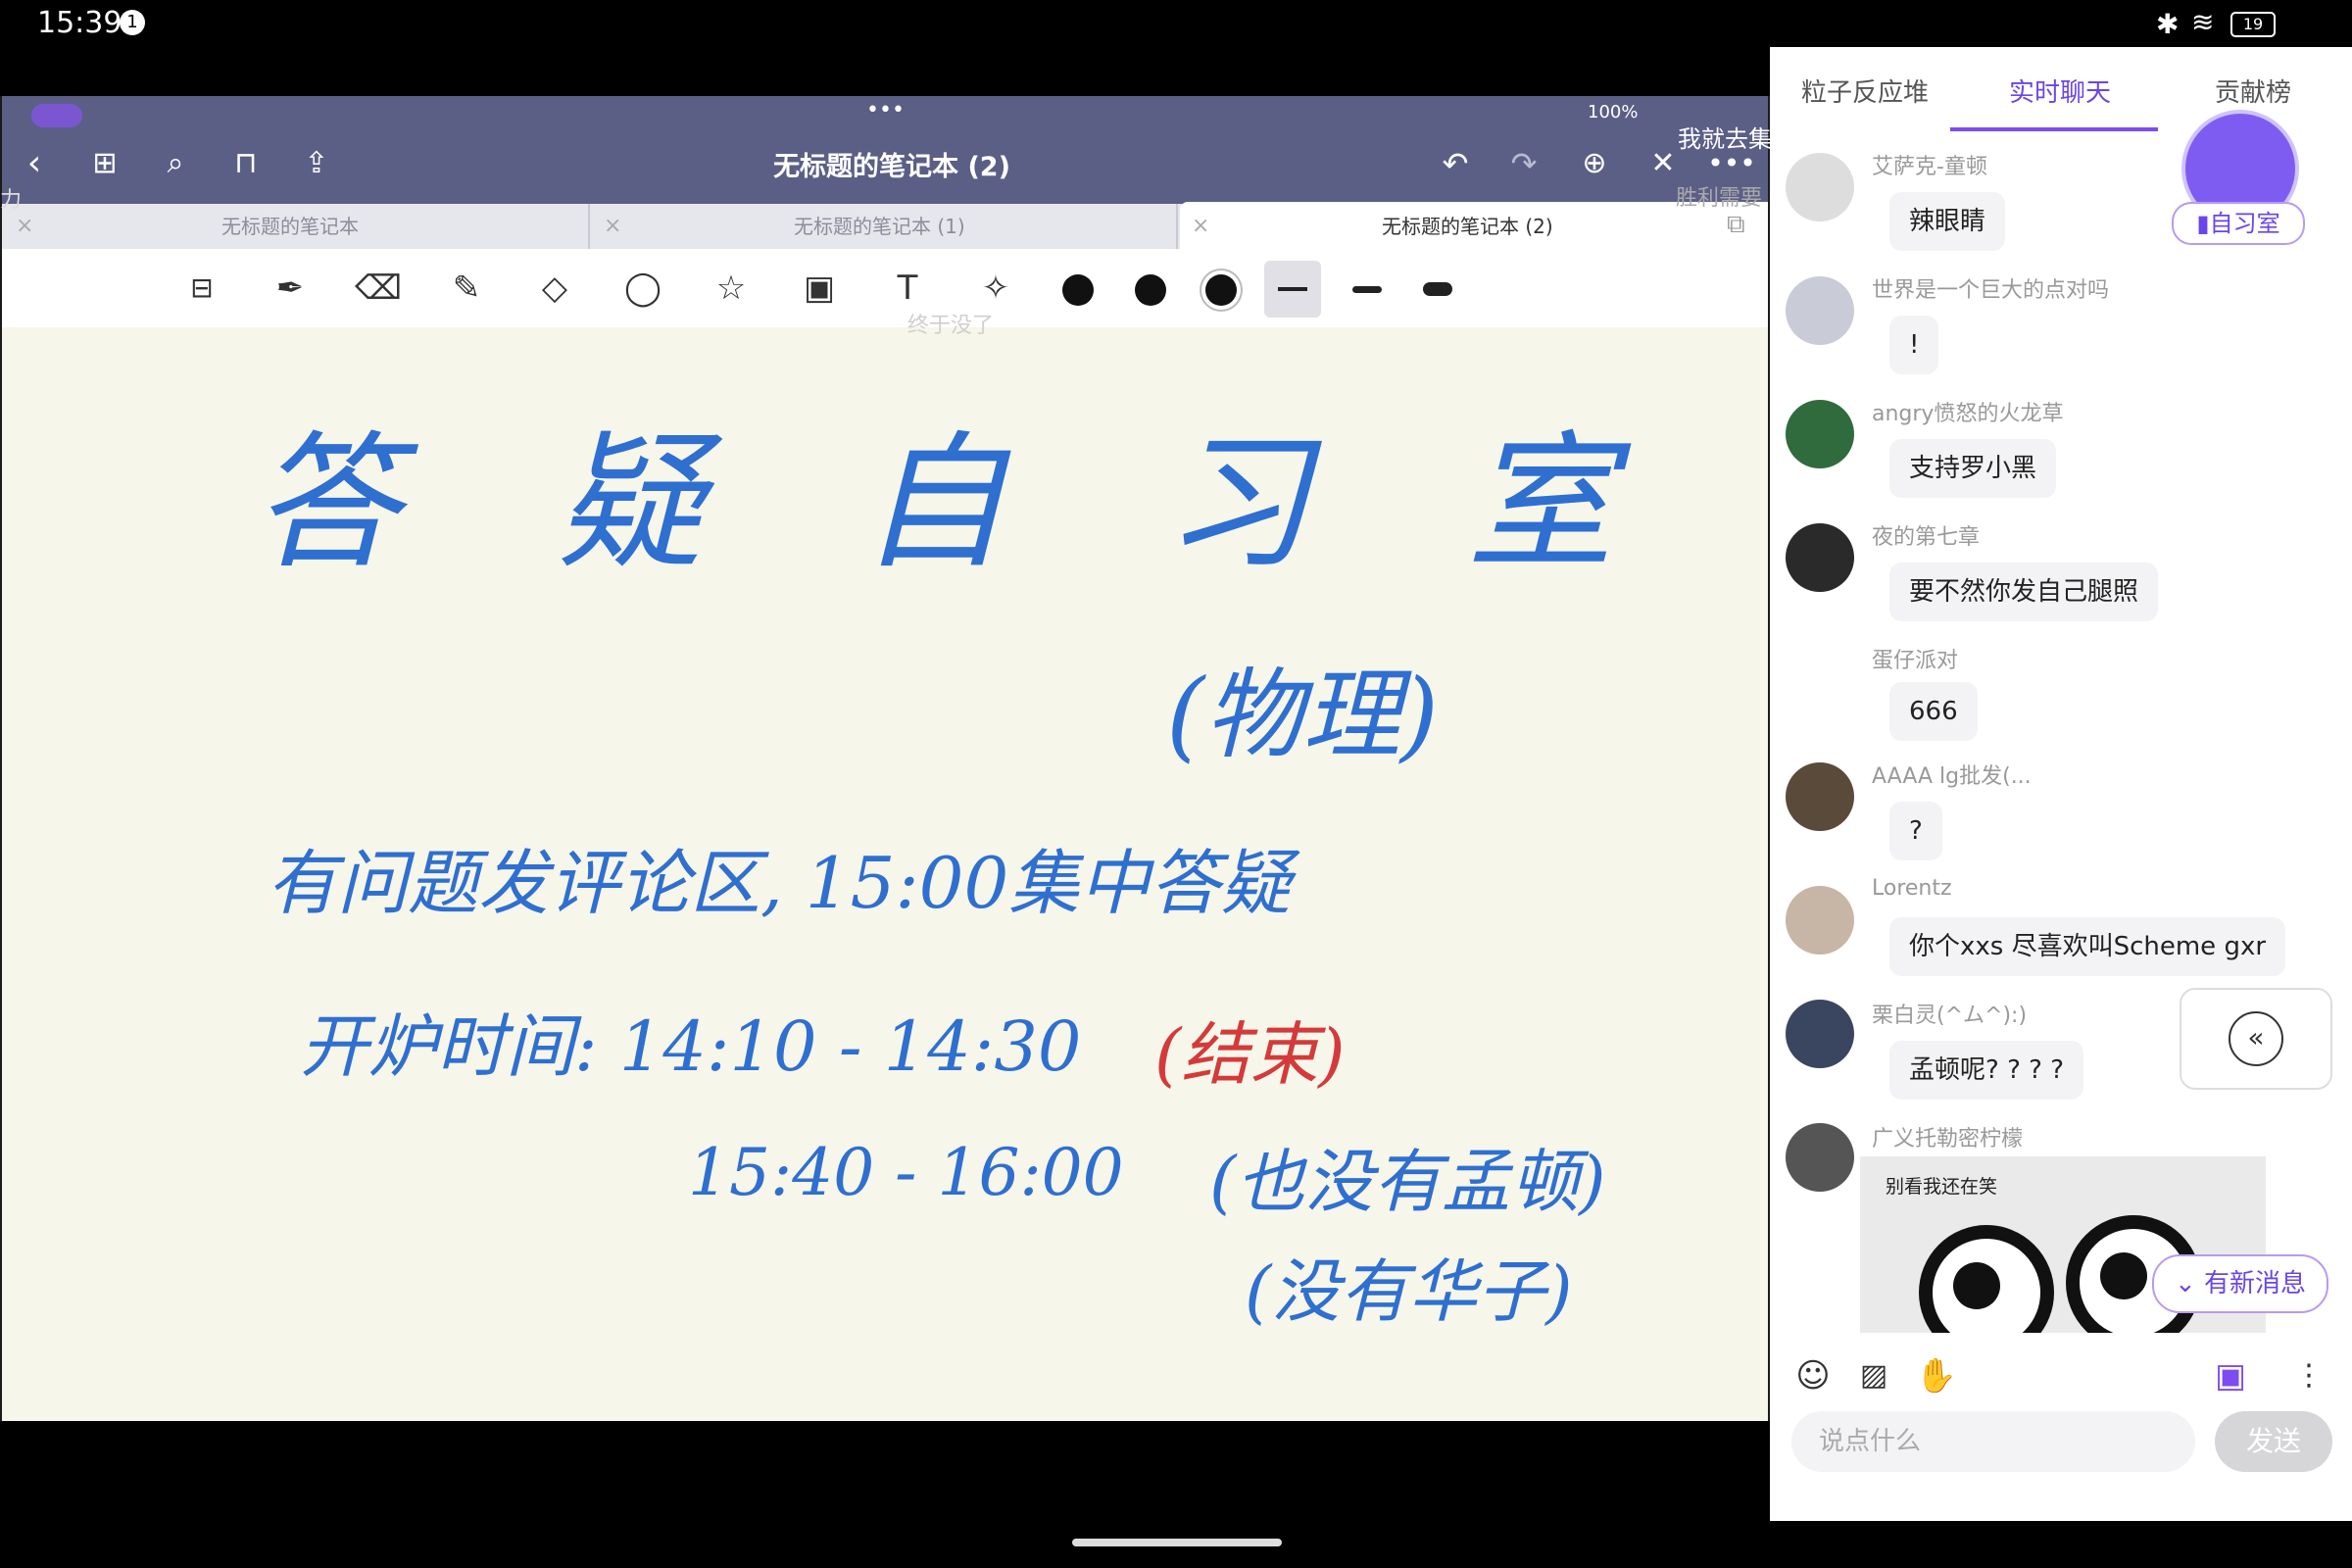  I want to click on danmaku-text: 胜利需要, so click(1719, 198).